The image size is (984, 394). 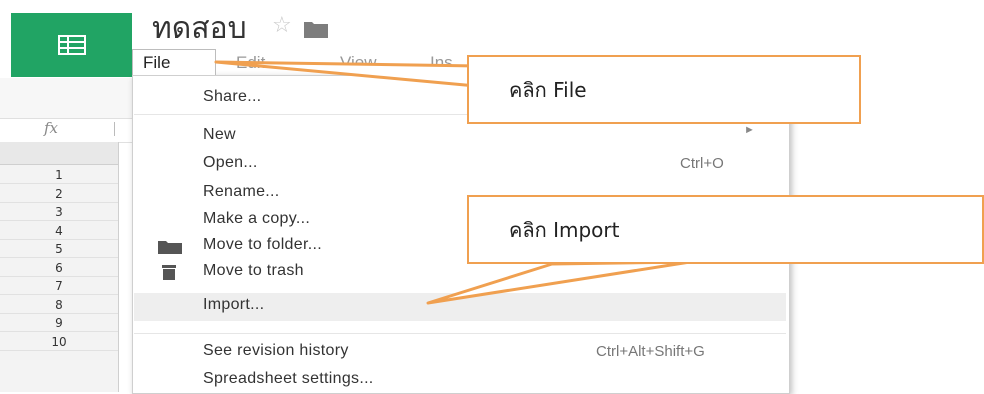 I want to click on row-header: 6, so click(x=59, y=268).